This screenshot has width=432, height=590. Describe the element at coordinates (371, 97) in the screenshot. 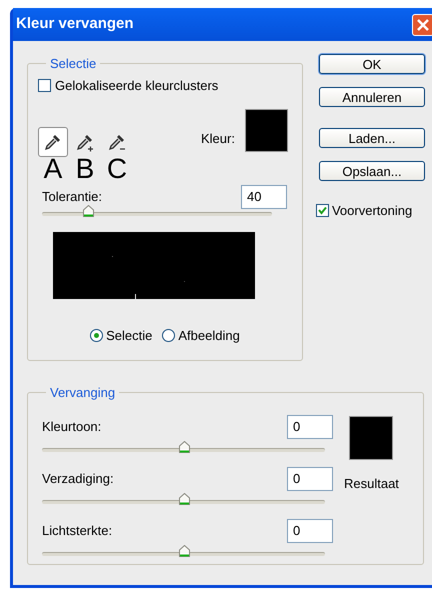

I see `dialog-button: Annuleren` at that location.